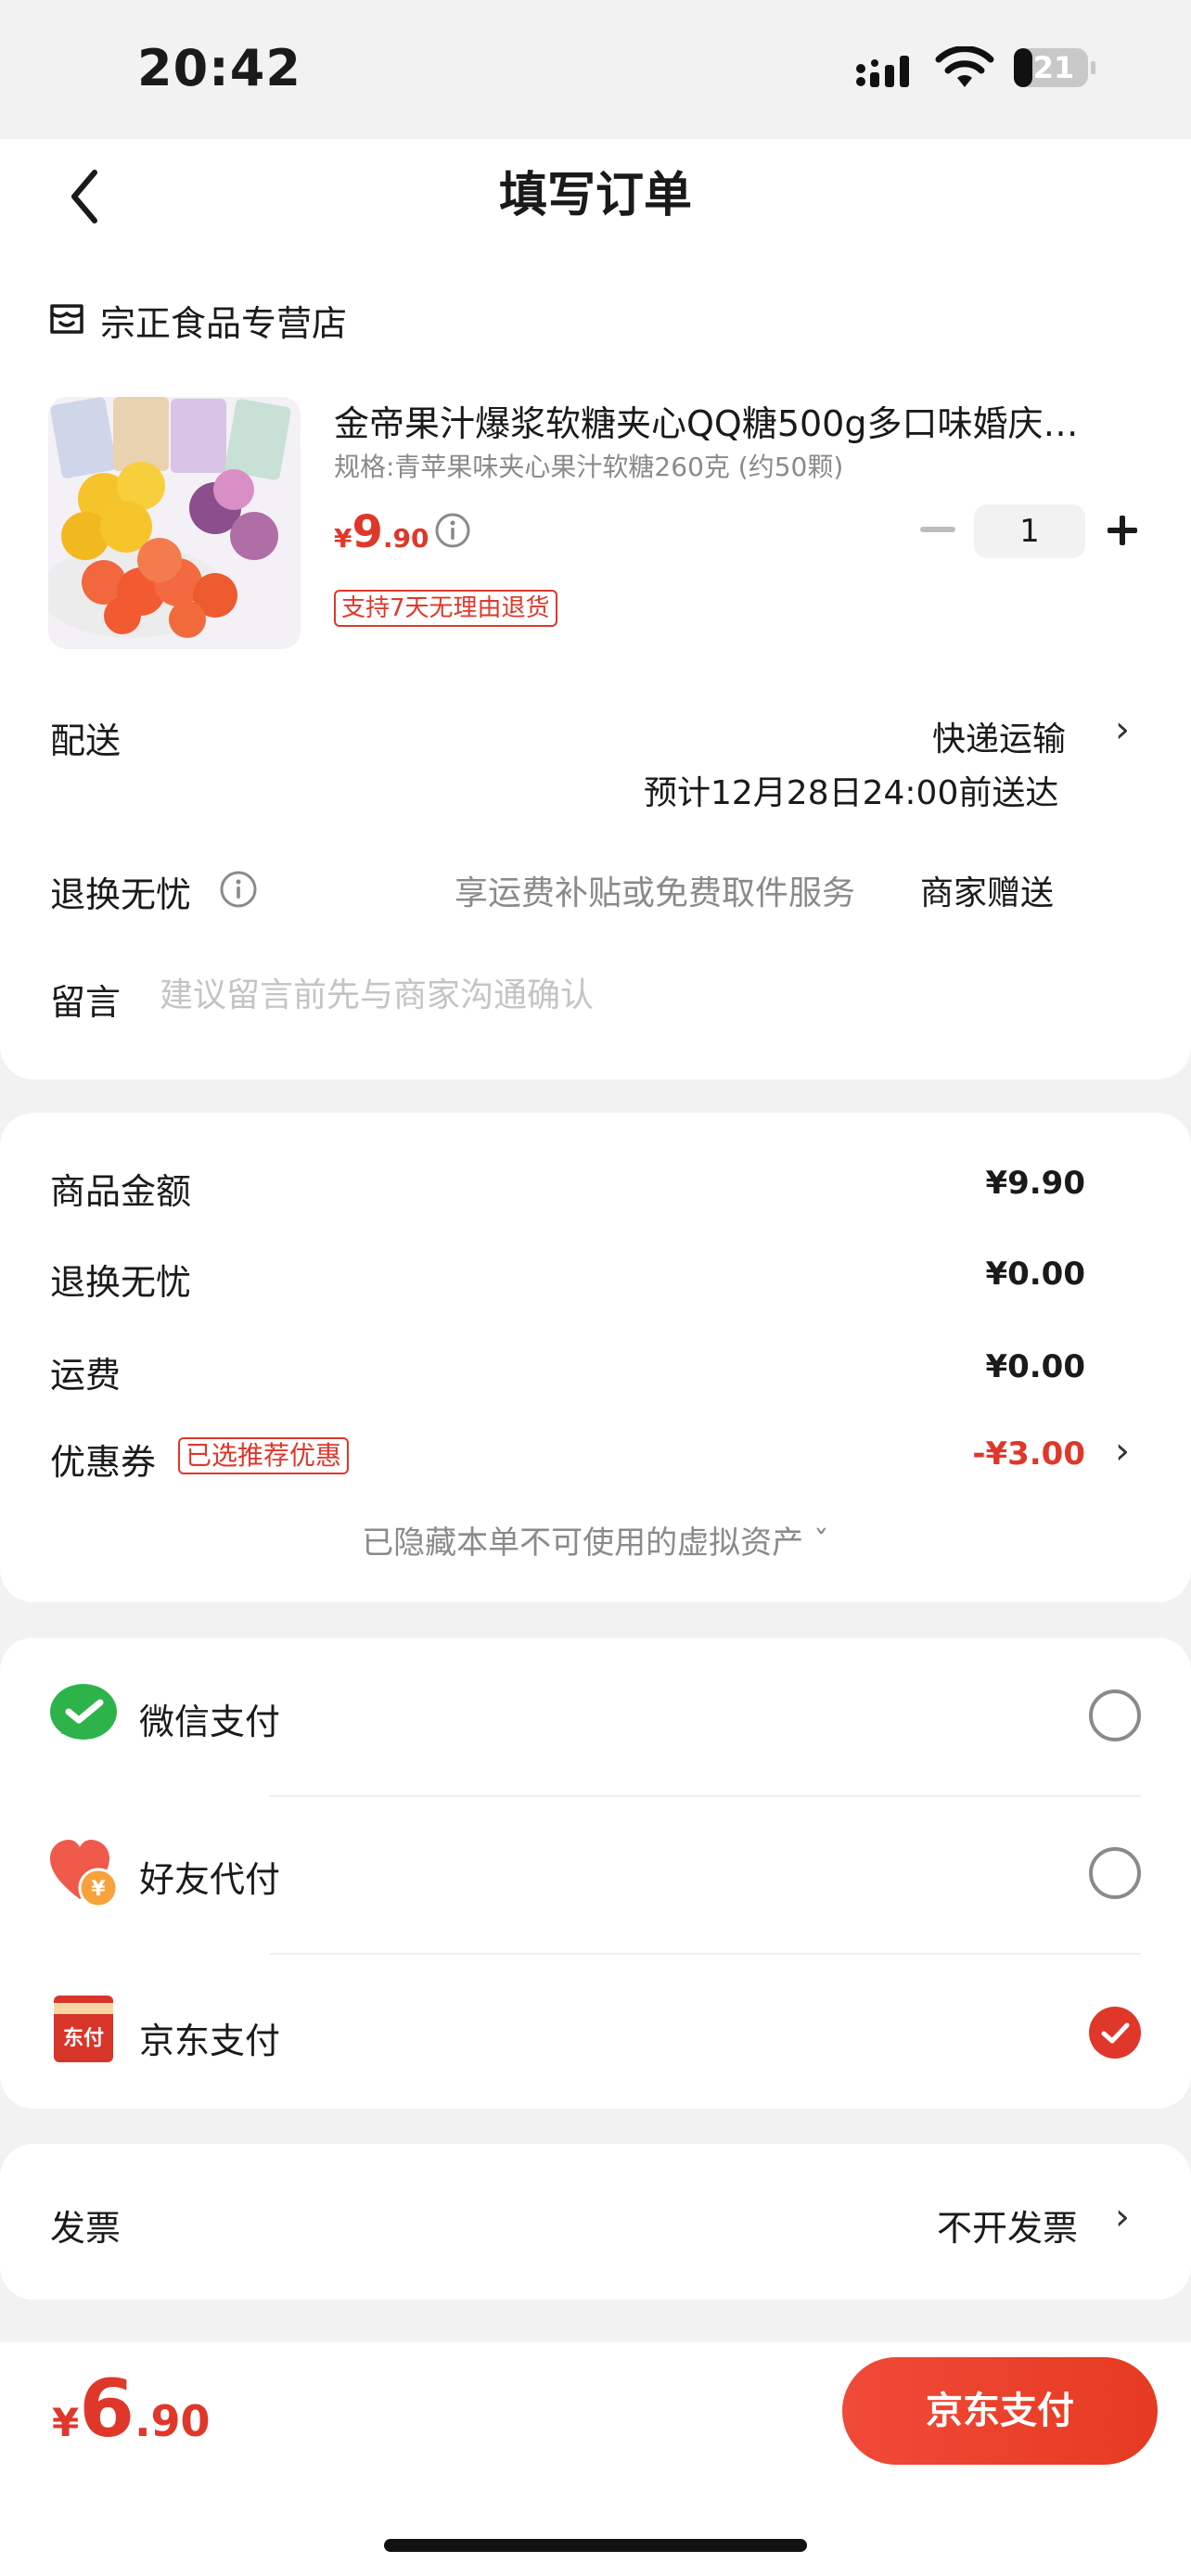  What do you see at coordinates (86, 1003) in the screenshot?
I see `message-label: 留言` at bounding box center [86, 1003].